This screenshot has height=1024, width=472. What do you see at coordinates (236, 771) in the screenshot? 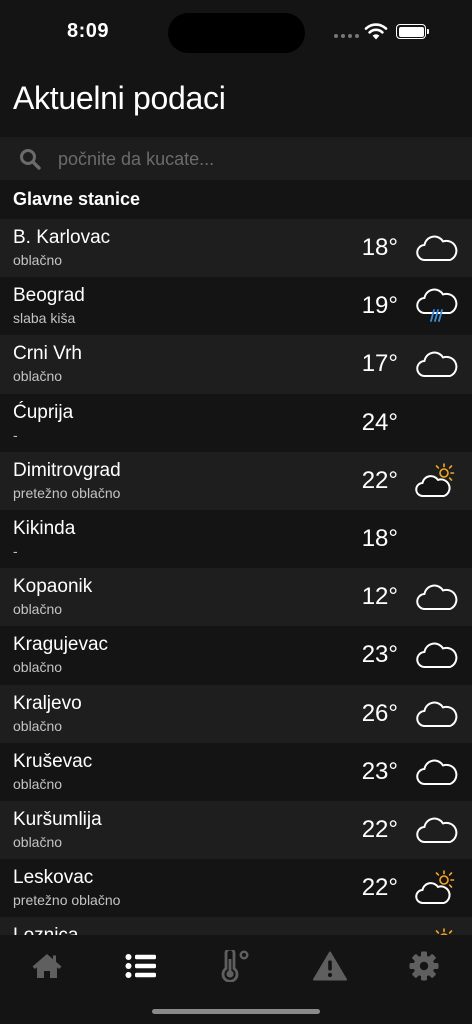
I see `station-row: Kruševac oblačno 23°` at bounding box center [236, 771].